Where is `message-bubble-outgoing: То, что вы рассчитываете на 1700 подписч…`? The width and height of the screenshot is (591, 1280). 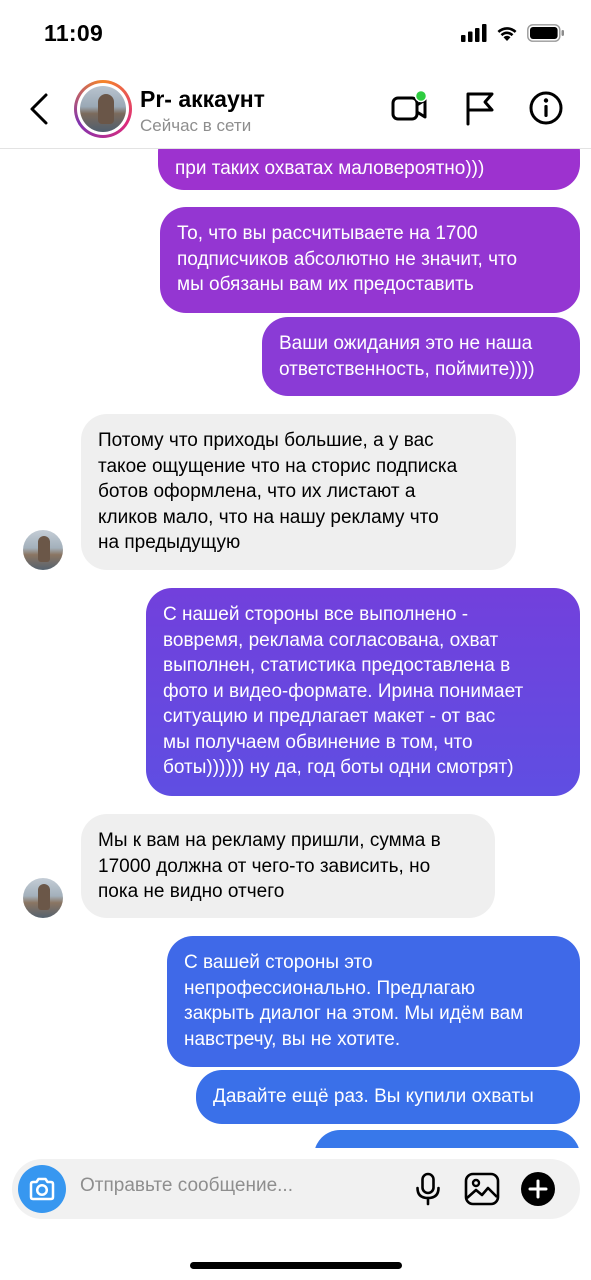
message-bubble-outgoing: То, что вы рассчитываете на 1700 подписч… is located at coordinates (370, 260).